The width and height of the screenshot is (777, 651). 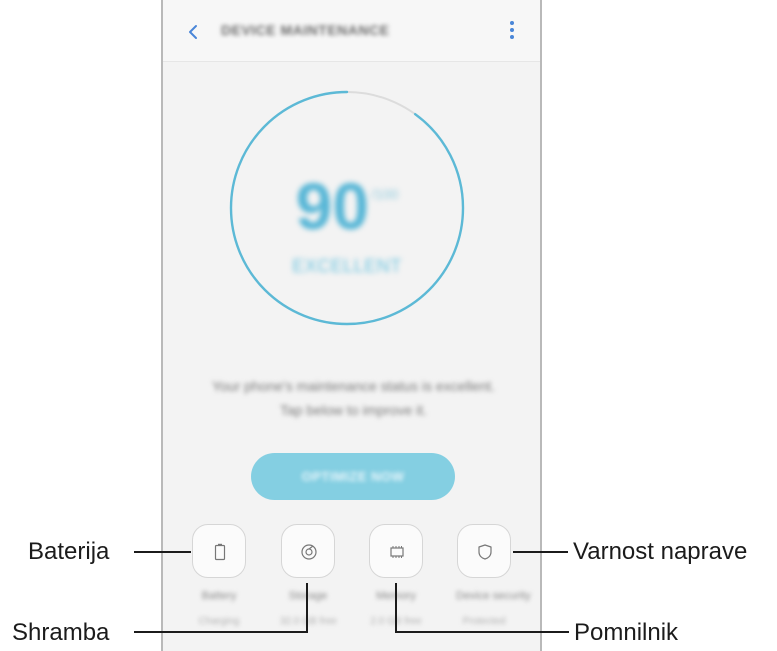 What do you see at coordinates (307, 608) in the screenshot?
I see `callout-line-storage-v` at bounding box center [307, 608].